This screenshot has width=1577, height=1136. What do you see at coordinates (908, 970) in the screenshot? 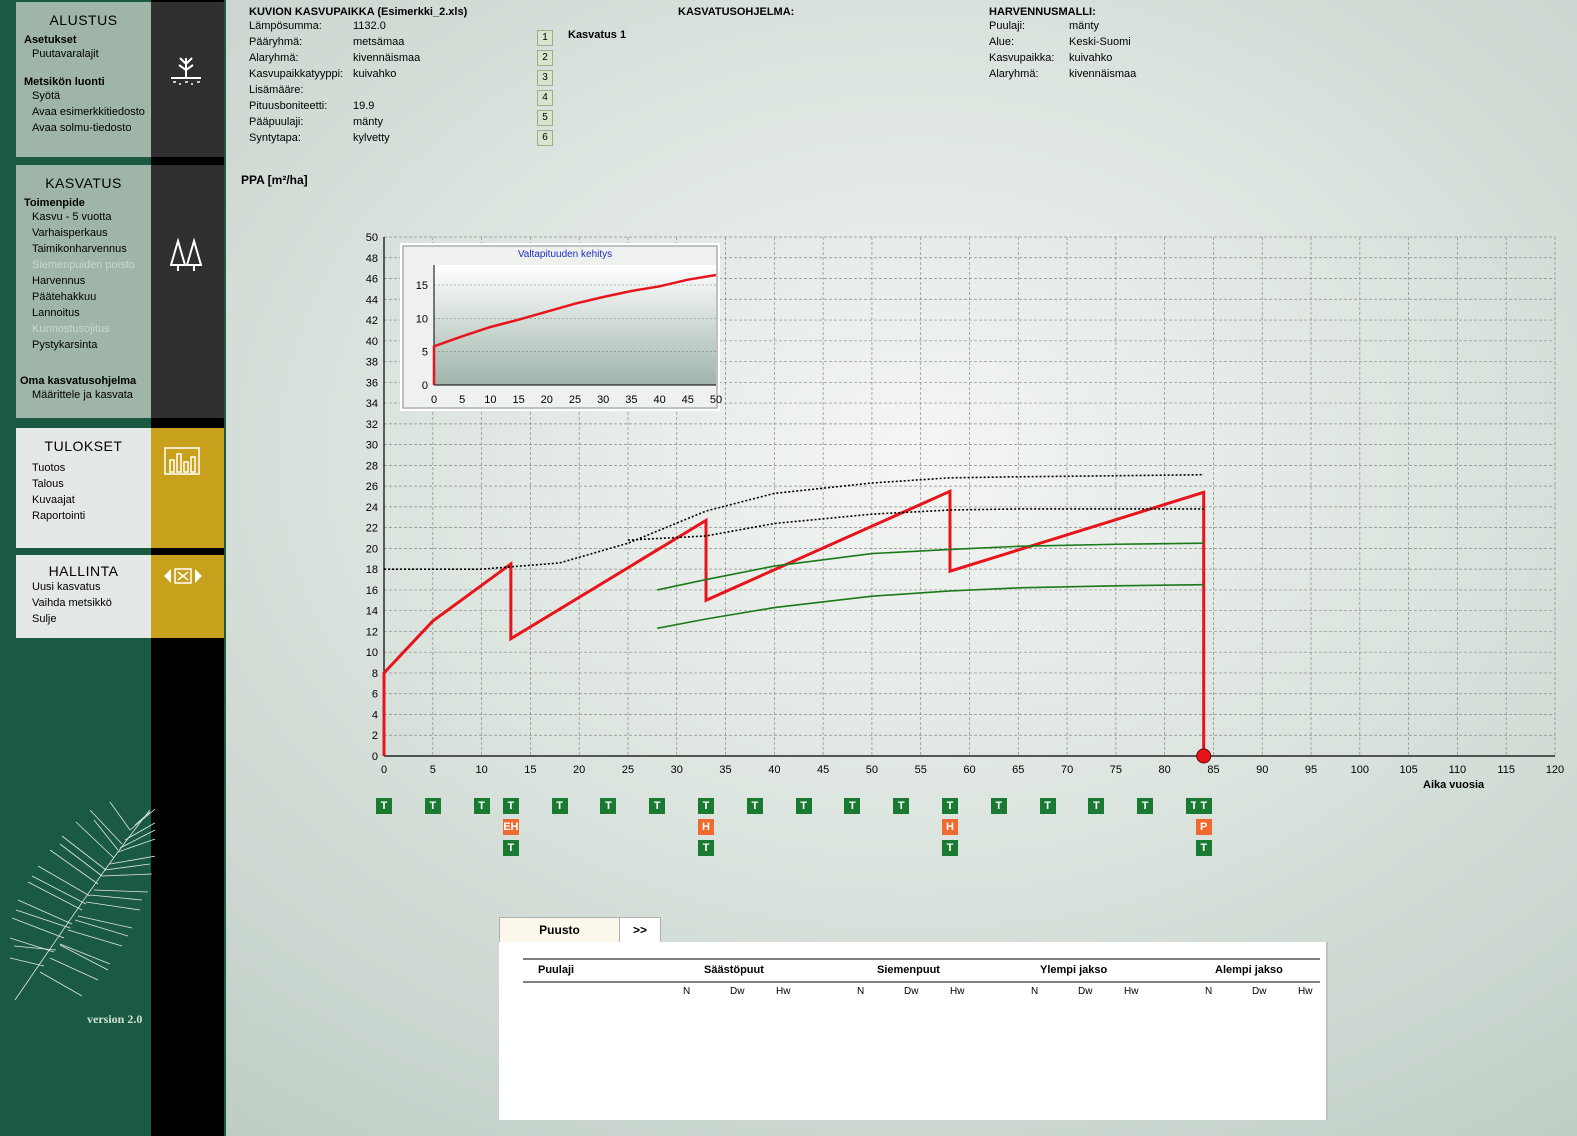
I see `col-siemenpuut: Siemenpuut` at bounding box center [908, 970].